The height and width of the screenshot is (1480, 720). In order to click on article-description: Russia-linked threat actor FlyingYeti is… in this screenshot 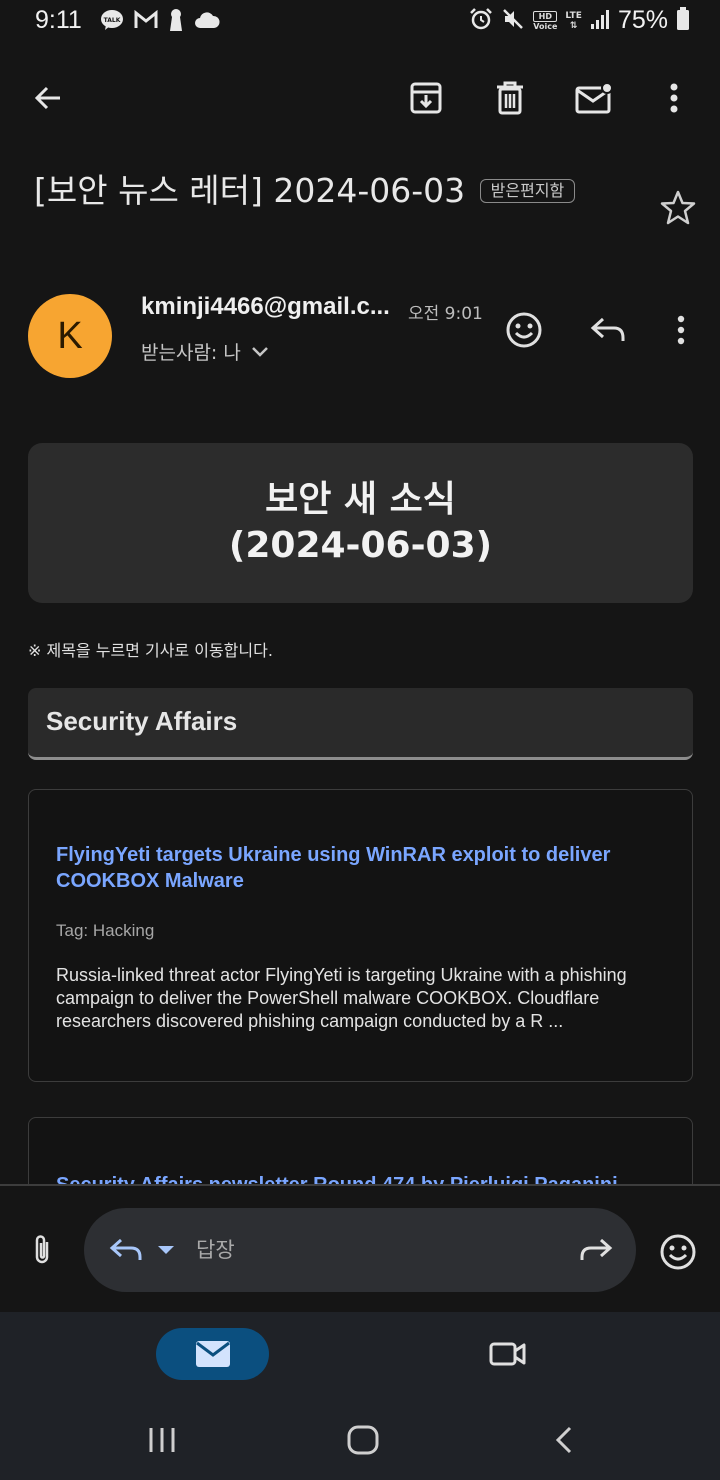, I will do `click(341, 998)`.